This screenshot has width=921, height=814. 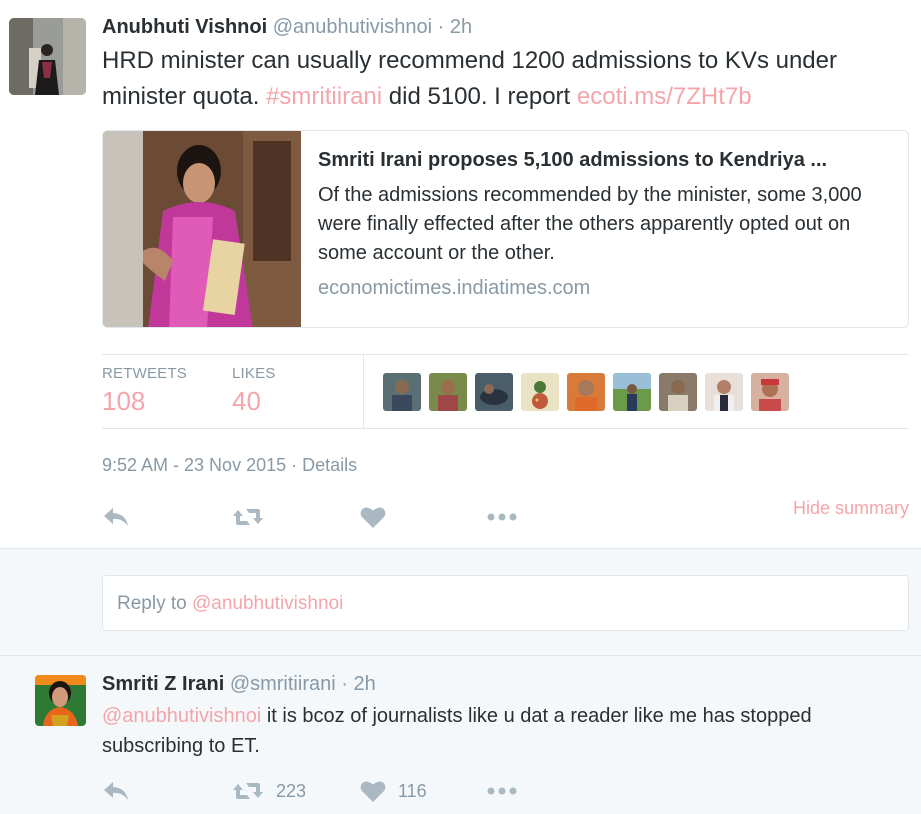 I want to click on tweet-timestamp: 9:52 AM - 23 Nov 2015 · Details, so click(x=229, y=465).